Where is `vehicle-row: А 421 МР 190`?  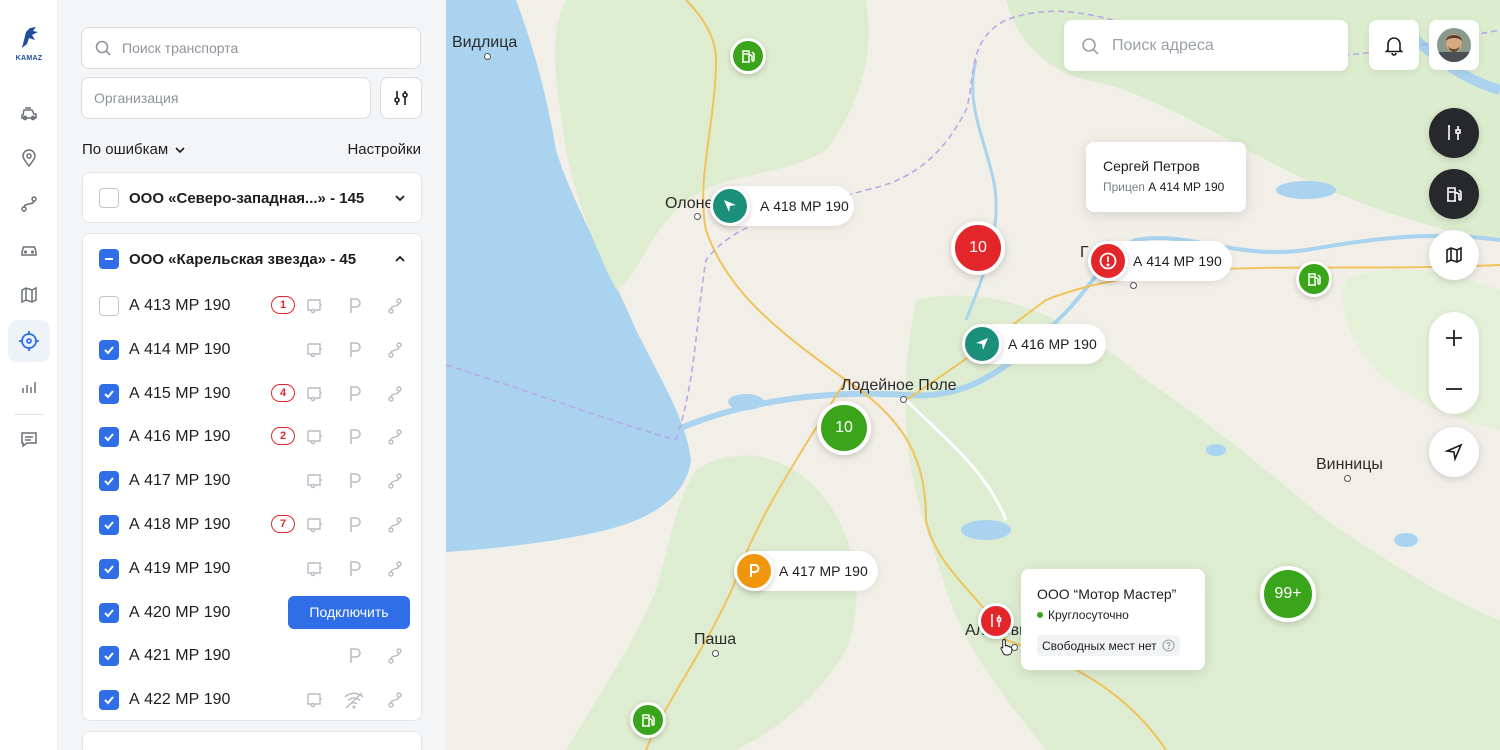 vehicle-row: А 421 МР 190 is located at coordinates (255, 656).